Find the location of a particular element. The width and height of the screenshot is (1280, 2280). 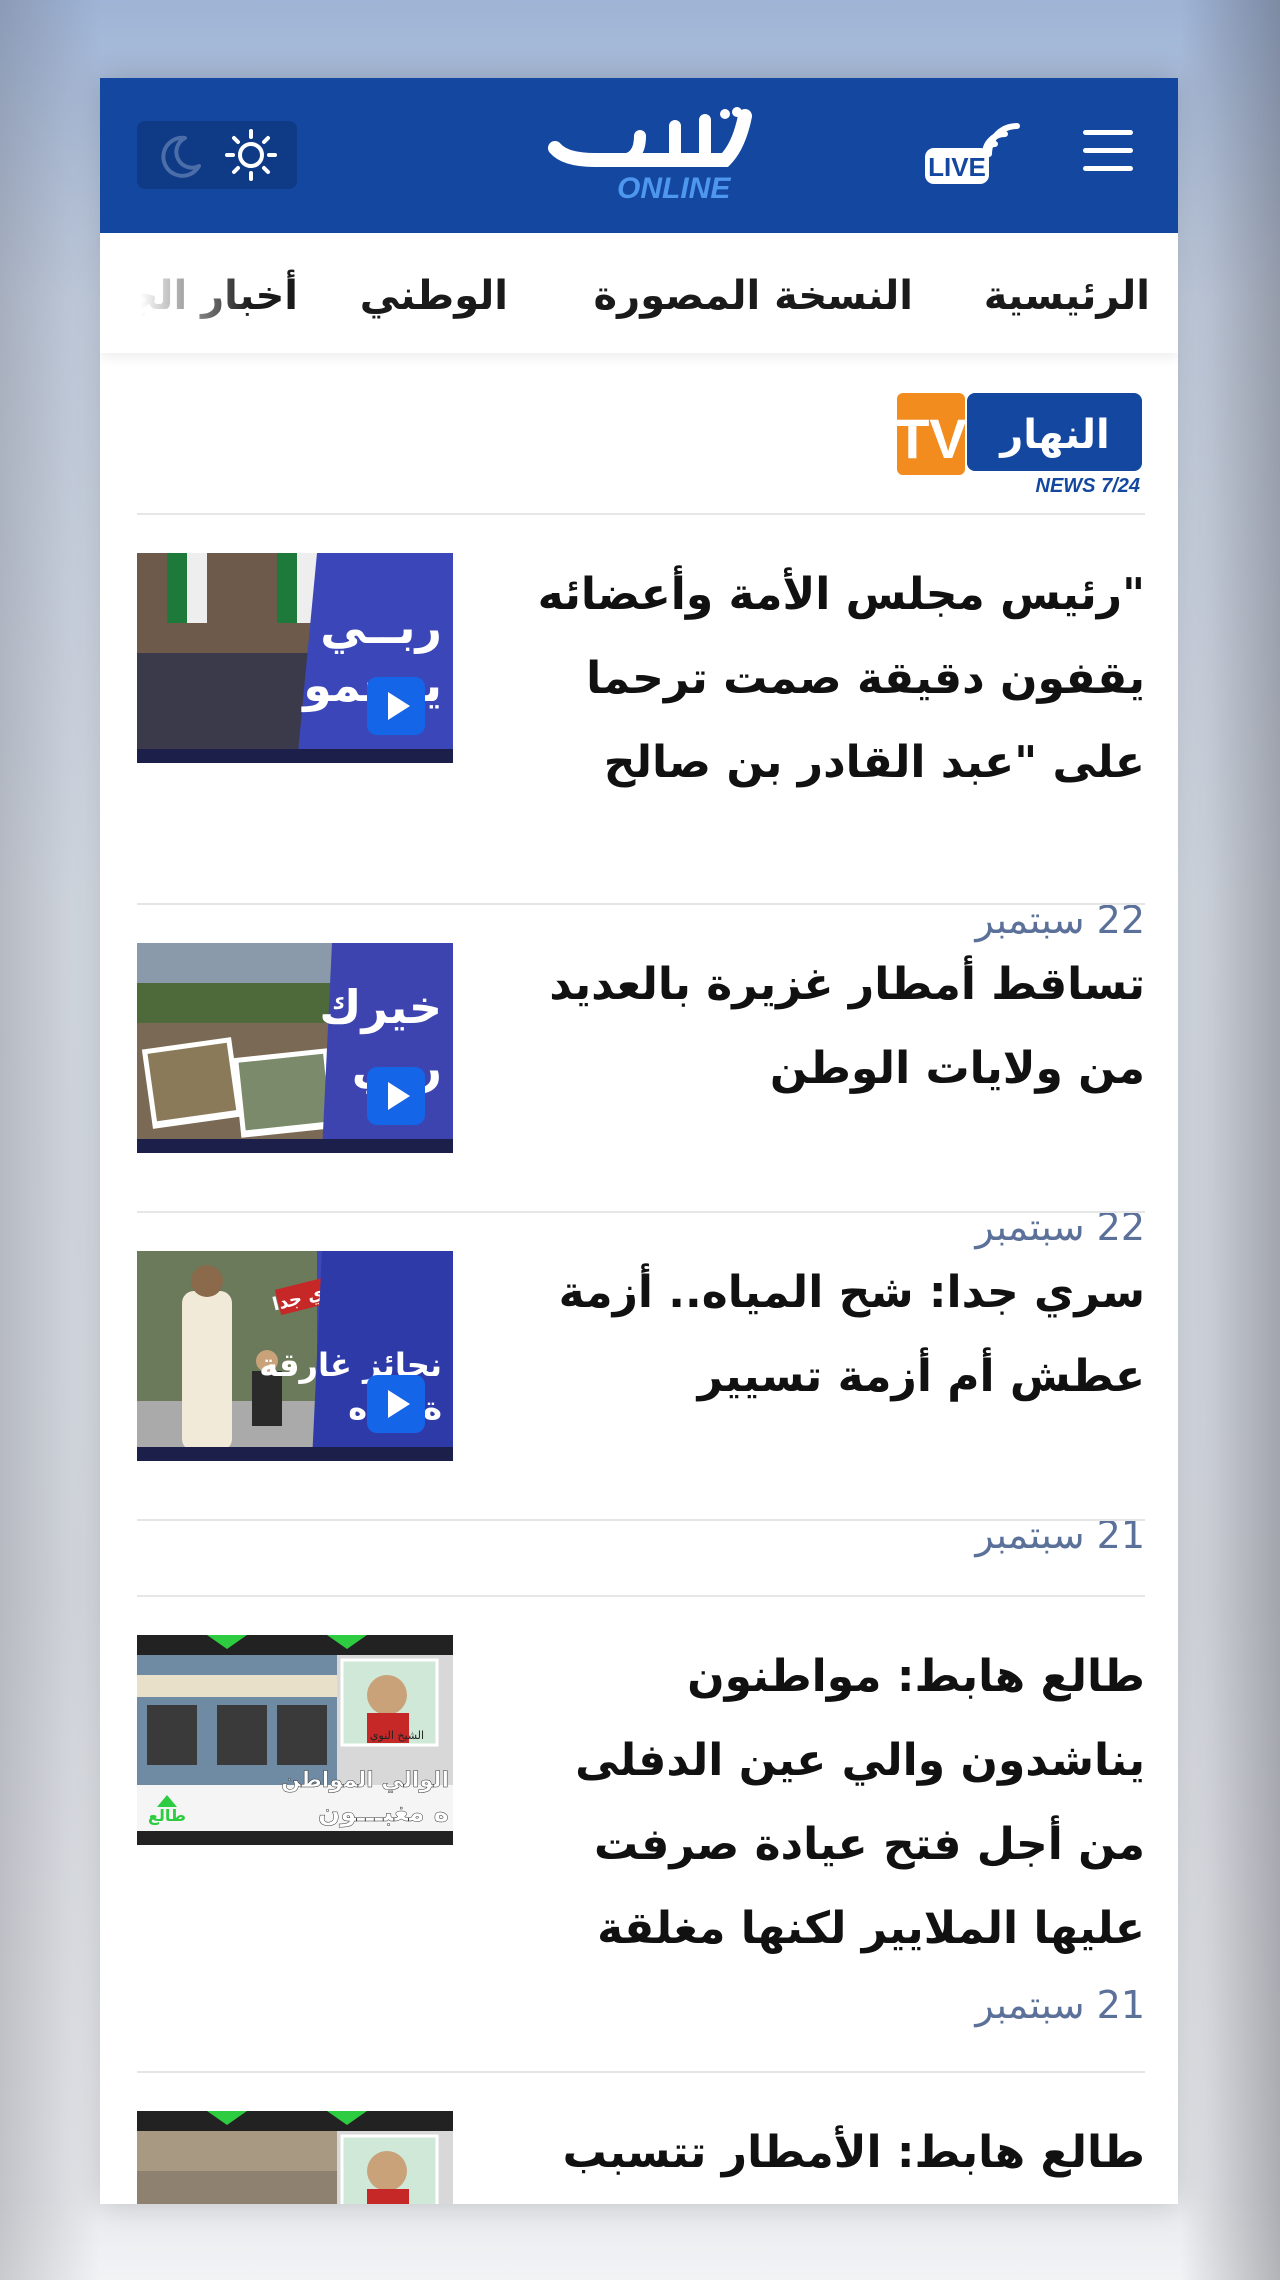

live-button: LIVE is located at coordinates (973, 154).